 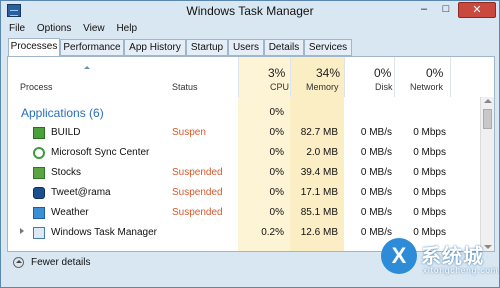 What do you see at coordinates (319, 212) in the screenshot?
I see `process-memory: 85.1 MB` at bounding box center [319, 212].